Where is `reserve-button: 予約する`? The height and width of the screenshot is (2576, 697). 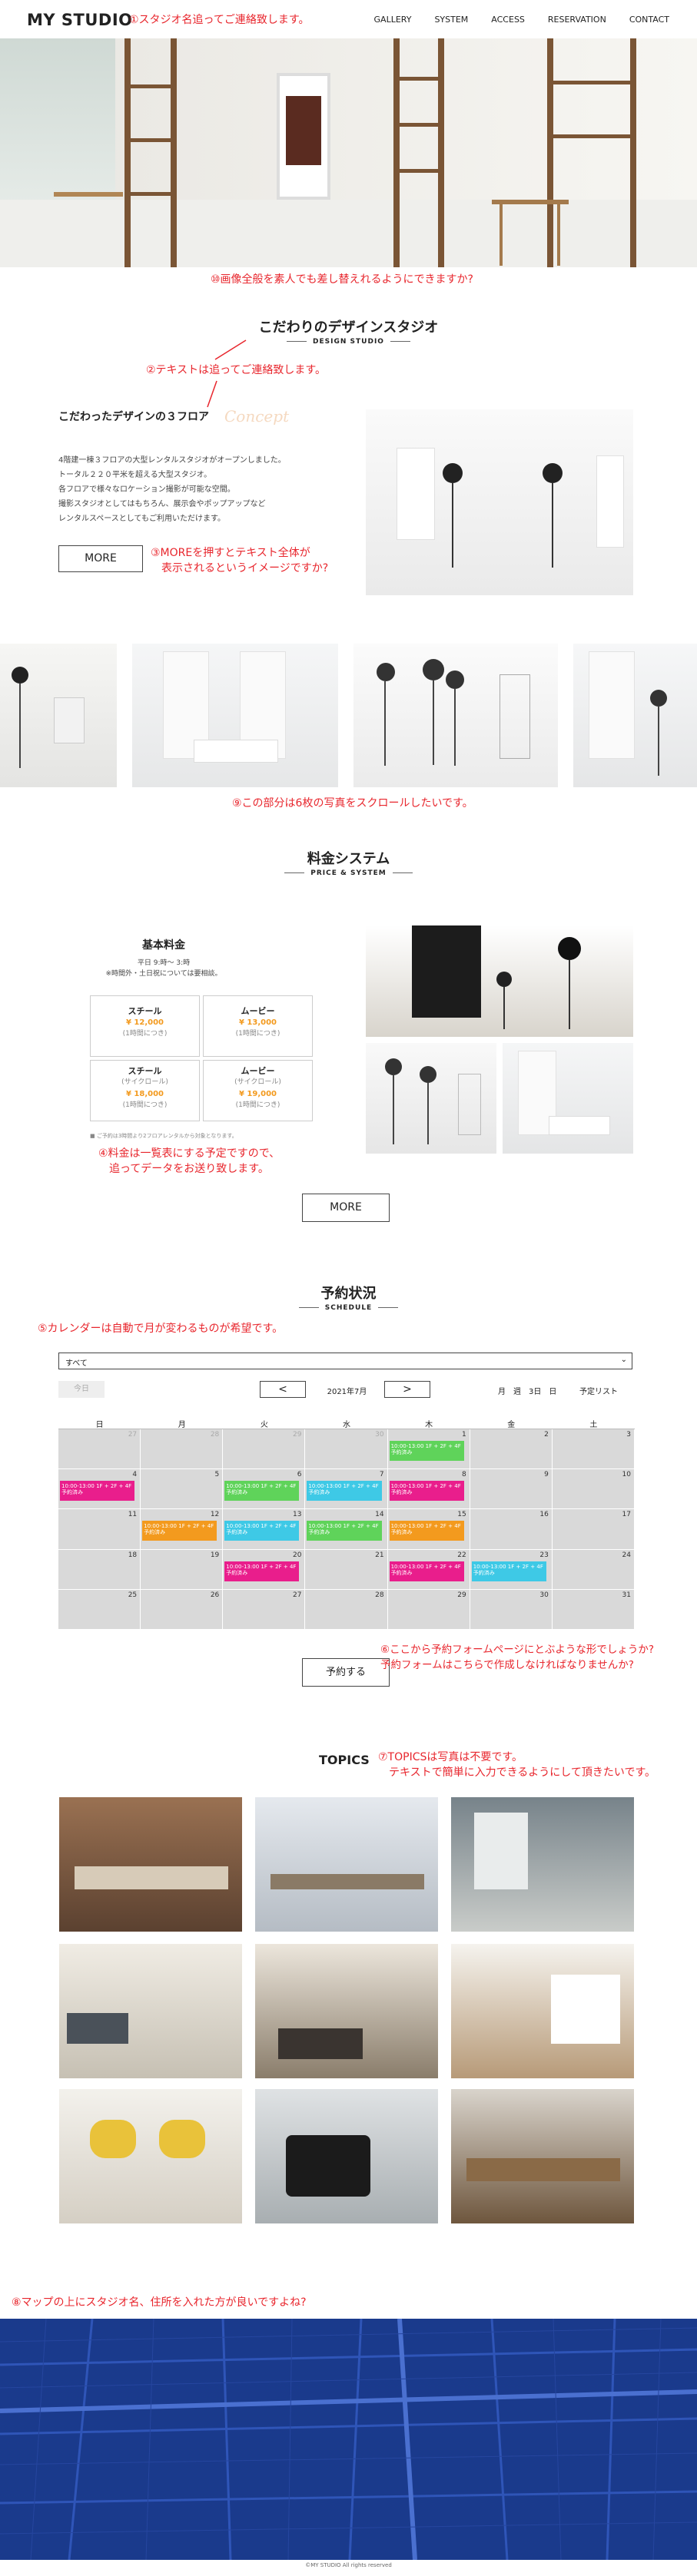 reserve-button: 予約する is located at coordinates (346, 1673).